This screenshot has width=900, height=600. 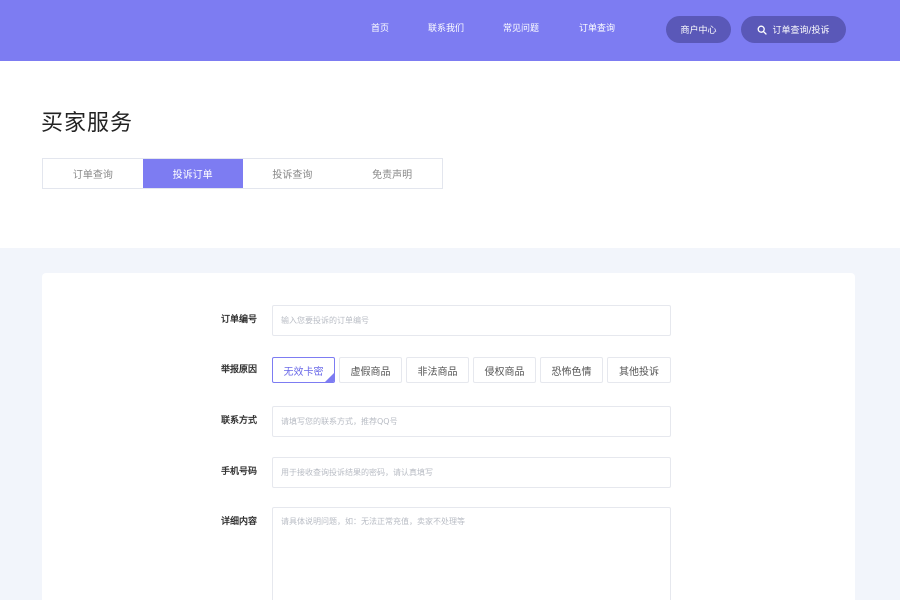 I want to click on tab-order-query: 订单查询, so click(x=93, y=173).